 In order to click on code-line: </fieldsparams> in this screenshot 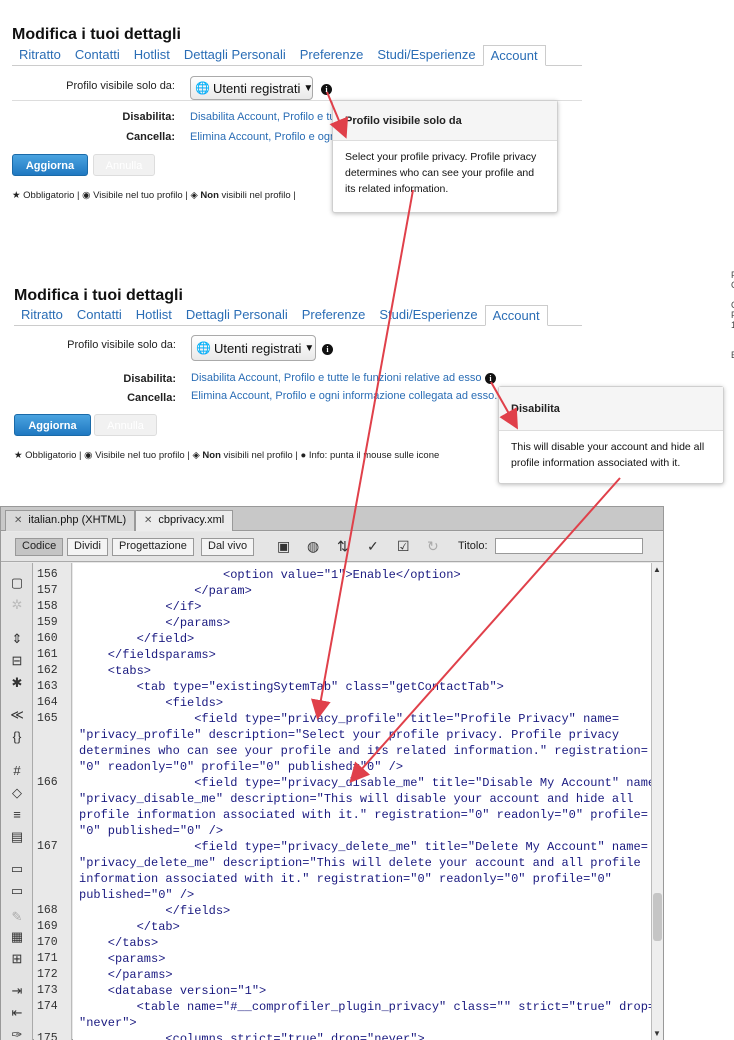, I will do `click(147, 655)`.